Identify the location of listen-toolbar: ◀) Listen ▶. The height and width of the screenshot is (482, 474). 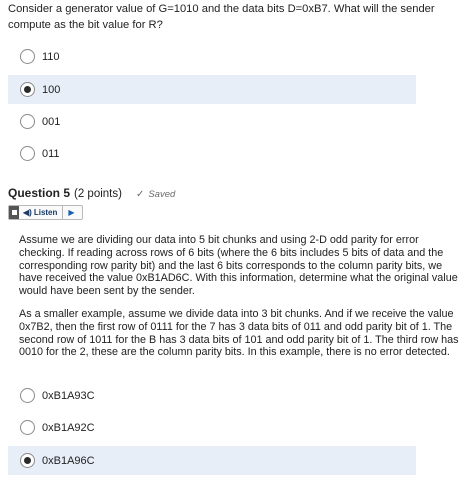
(45, 212).